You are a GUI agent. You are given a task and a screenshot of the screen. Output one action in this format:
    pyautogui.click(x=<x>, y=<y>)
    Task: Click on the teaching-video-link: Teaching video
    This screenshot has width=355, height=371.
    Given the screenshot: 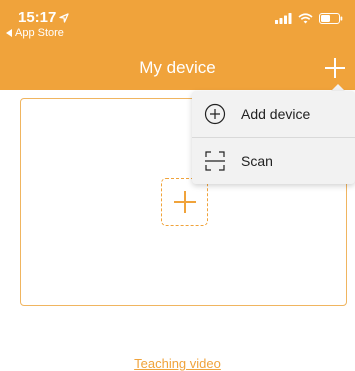 What is the action you would take?
    pyautogui.click(x=177, y=363)
    